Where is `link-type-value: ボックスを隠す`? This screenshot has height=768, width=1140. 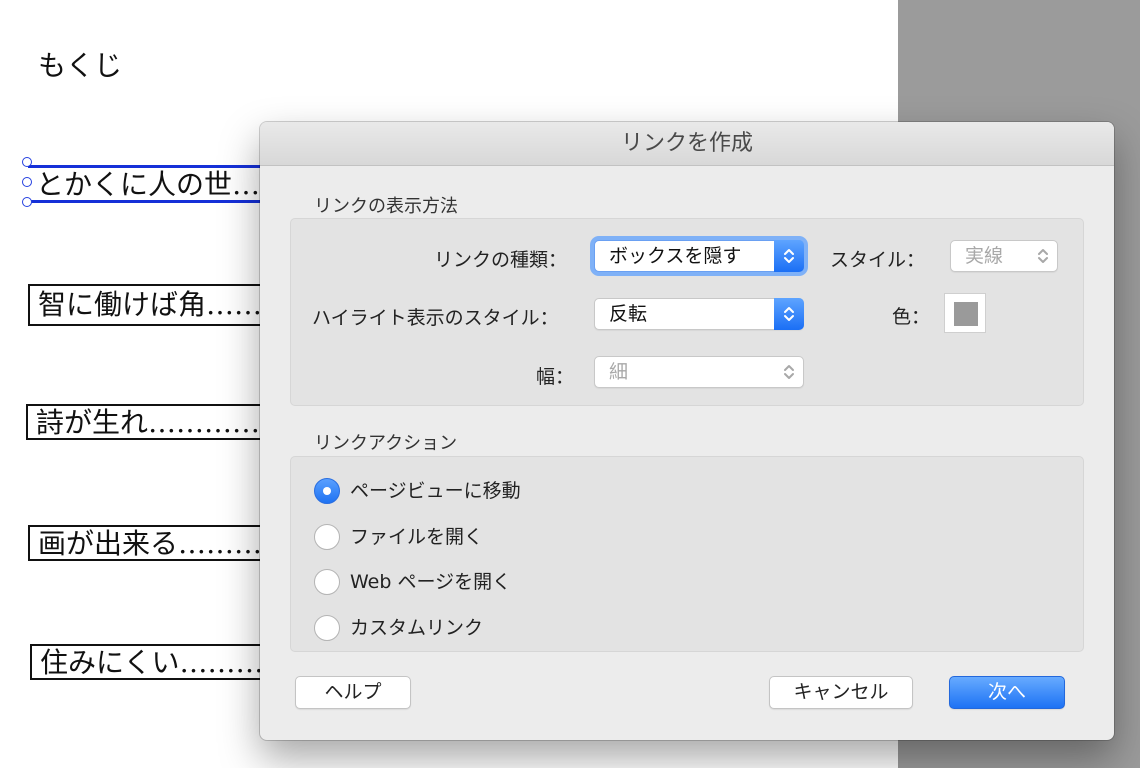
link-type-value: ボックスを隠す is located at coordinates (675, 256).